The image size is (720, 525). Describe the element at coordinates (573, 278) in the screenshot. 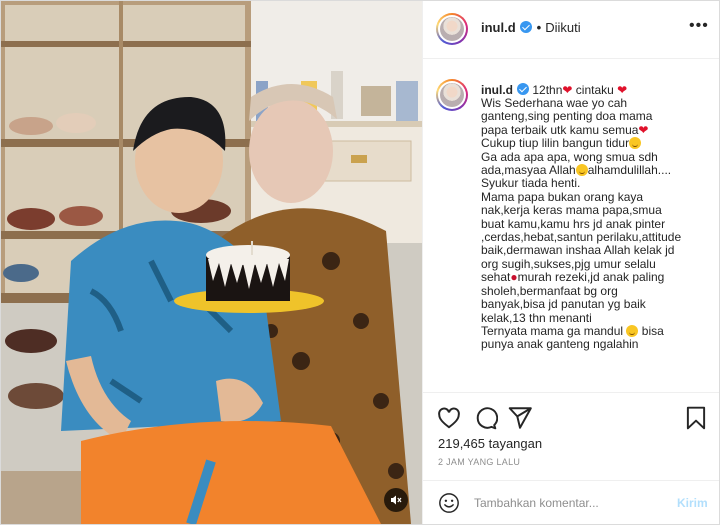

I see `caption-line: sehat●murah rezeki,jd anak paling` at that location.